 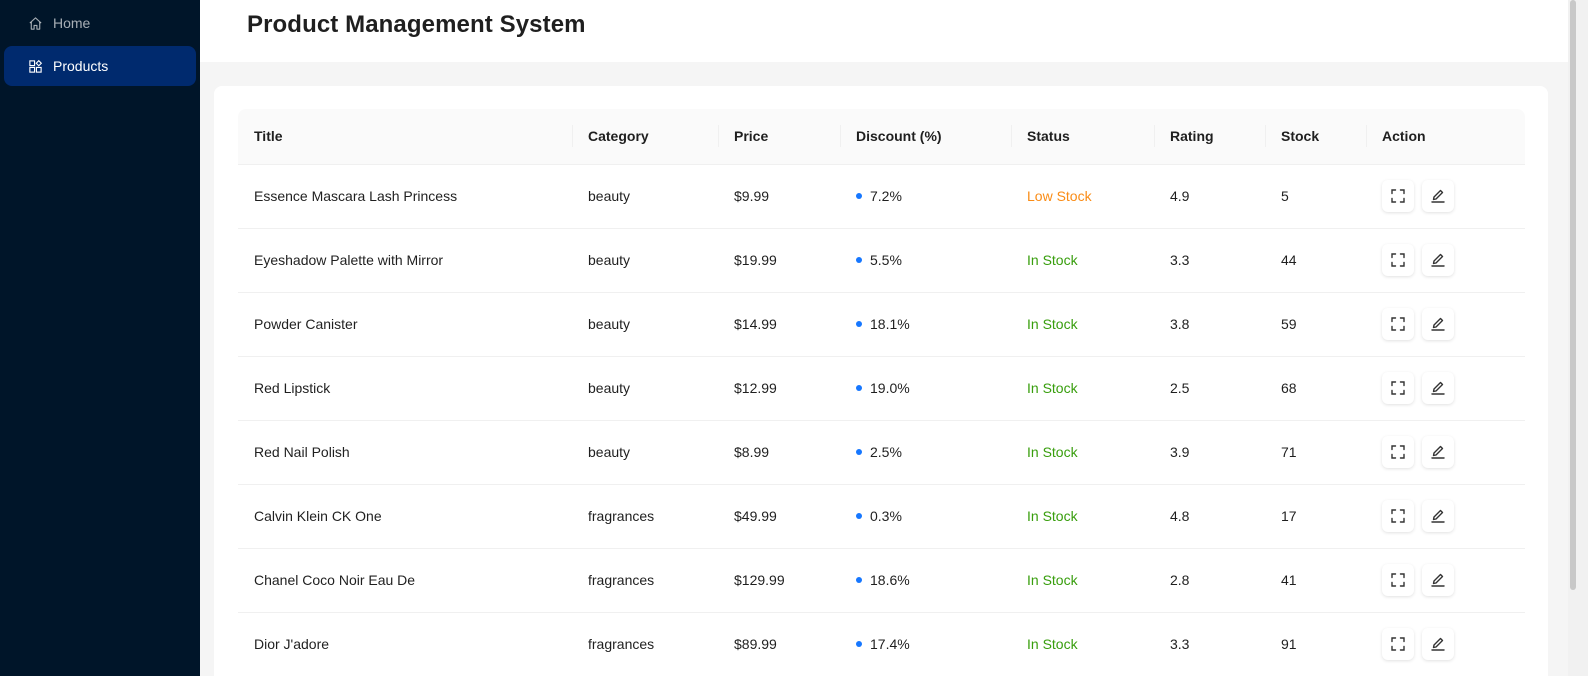 What do you see at coordinates (1082, 137) in the screenshot?
I see `column-header-status: Status` at bounding box center [1082, 137].